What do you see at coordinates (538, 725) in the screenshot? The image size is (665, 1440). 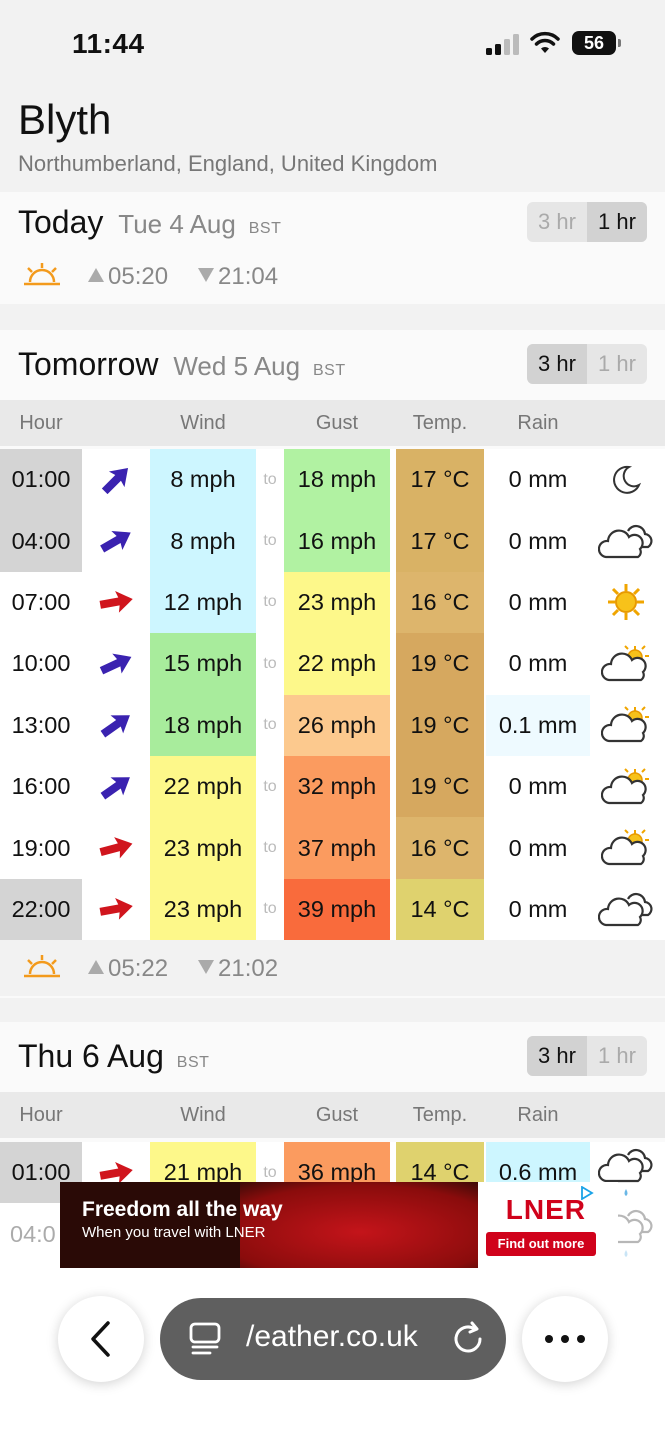 I see `rain-cell: 0.1 mm` at bounding box center [538, 725].